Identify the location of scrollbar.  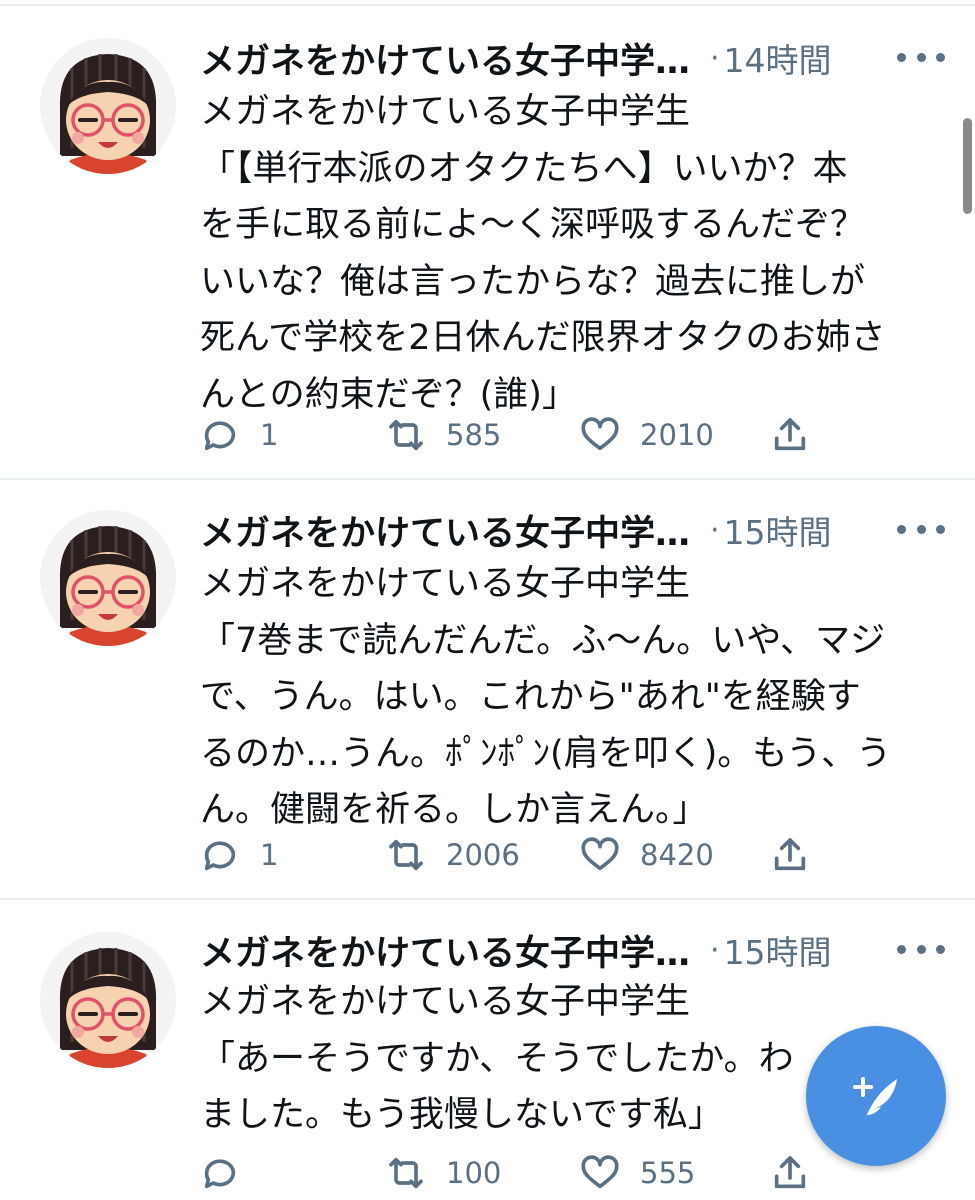
(967, 166).